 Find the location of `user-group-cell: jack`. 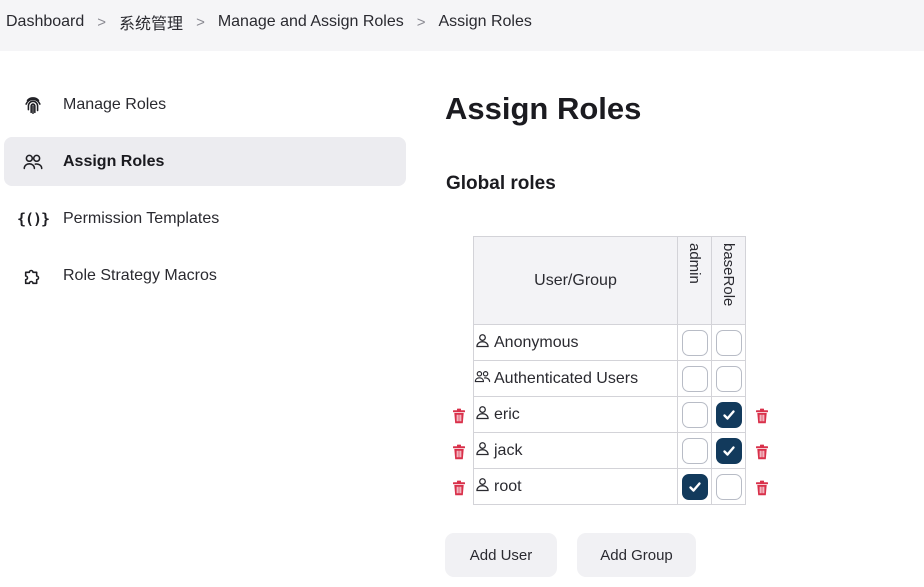

user-group-cell: jack is located at coordinates (575, 450).